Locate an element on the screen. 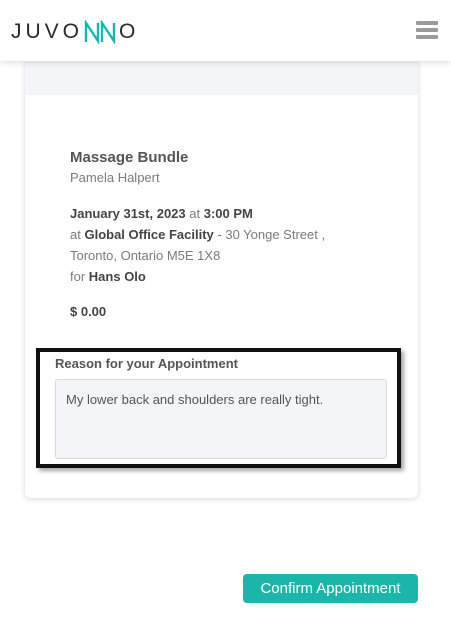 The height and width of the screenshot is (618, 451). client-name: Hans Olo is located at coordinates (117, 276).